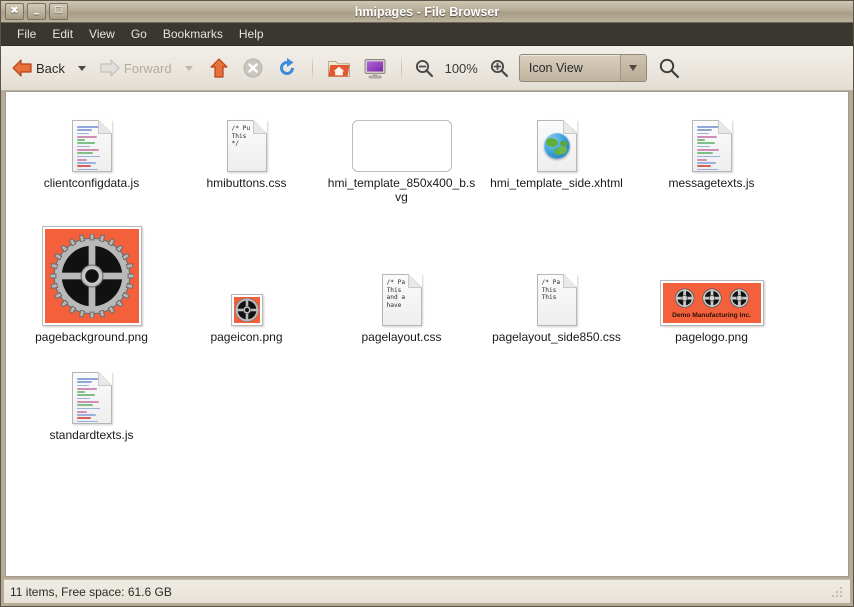 The image size is (854, 607). I want to click on file-icon: /* Pa This and a have, so click(401, 274).